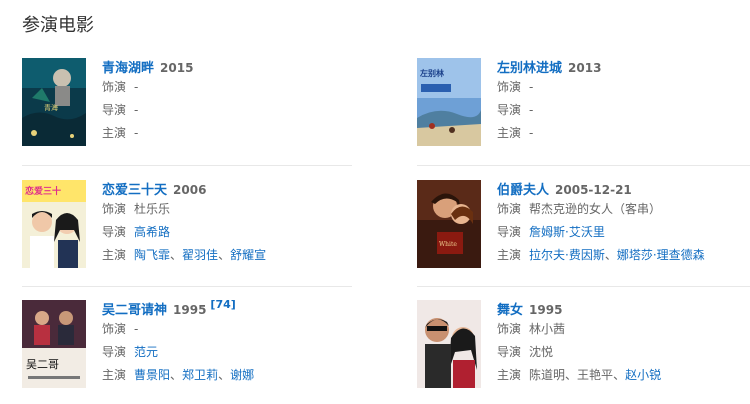 The image size is (750, 404). Describe the element at coordinates (42, 364) in the screenshot. I see `svg-text: 吴二哥` at that location.